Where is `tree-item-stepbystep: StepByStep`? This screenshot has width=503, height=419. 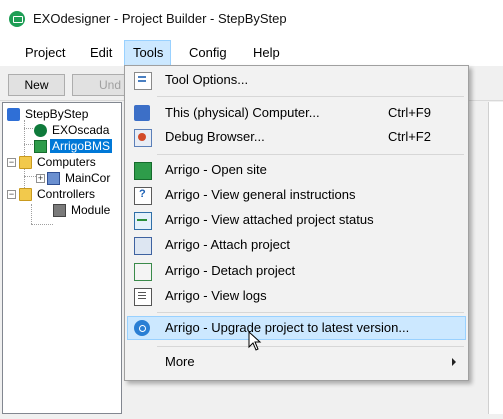 tree-item-stepbystep: StepByStep is located at coordinates (48, 114).